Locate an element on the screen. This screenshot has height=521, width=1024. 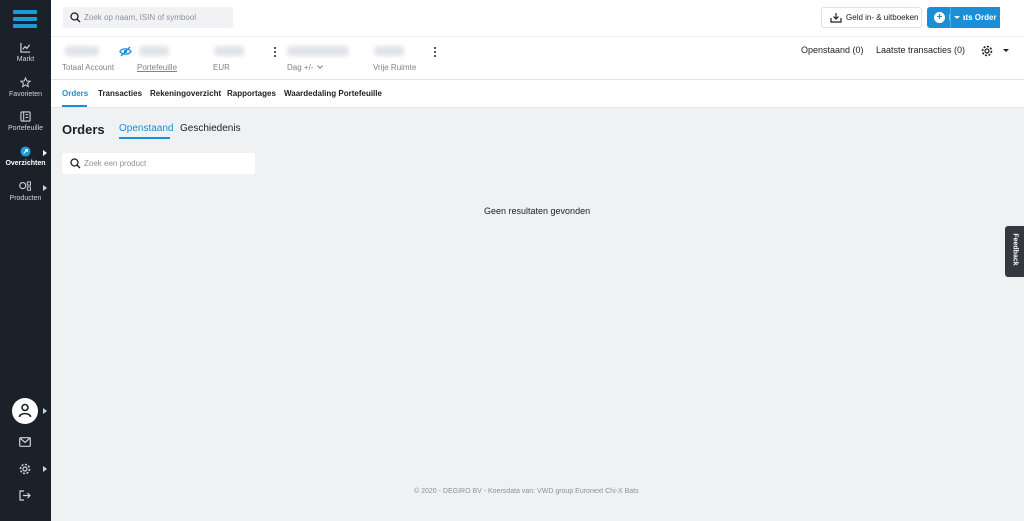
plus-icon: + is located at coordinates (939, 17).